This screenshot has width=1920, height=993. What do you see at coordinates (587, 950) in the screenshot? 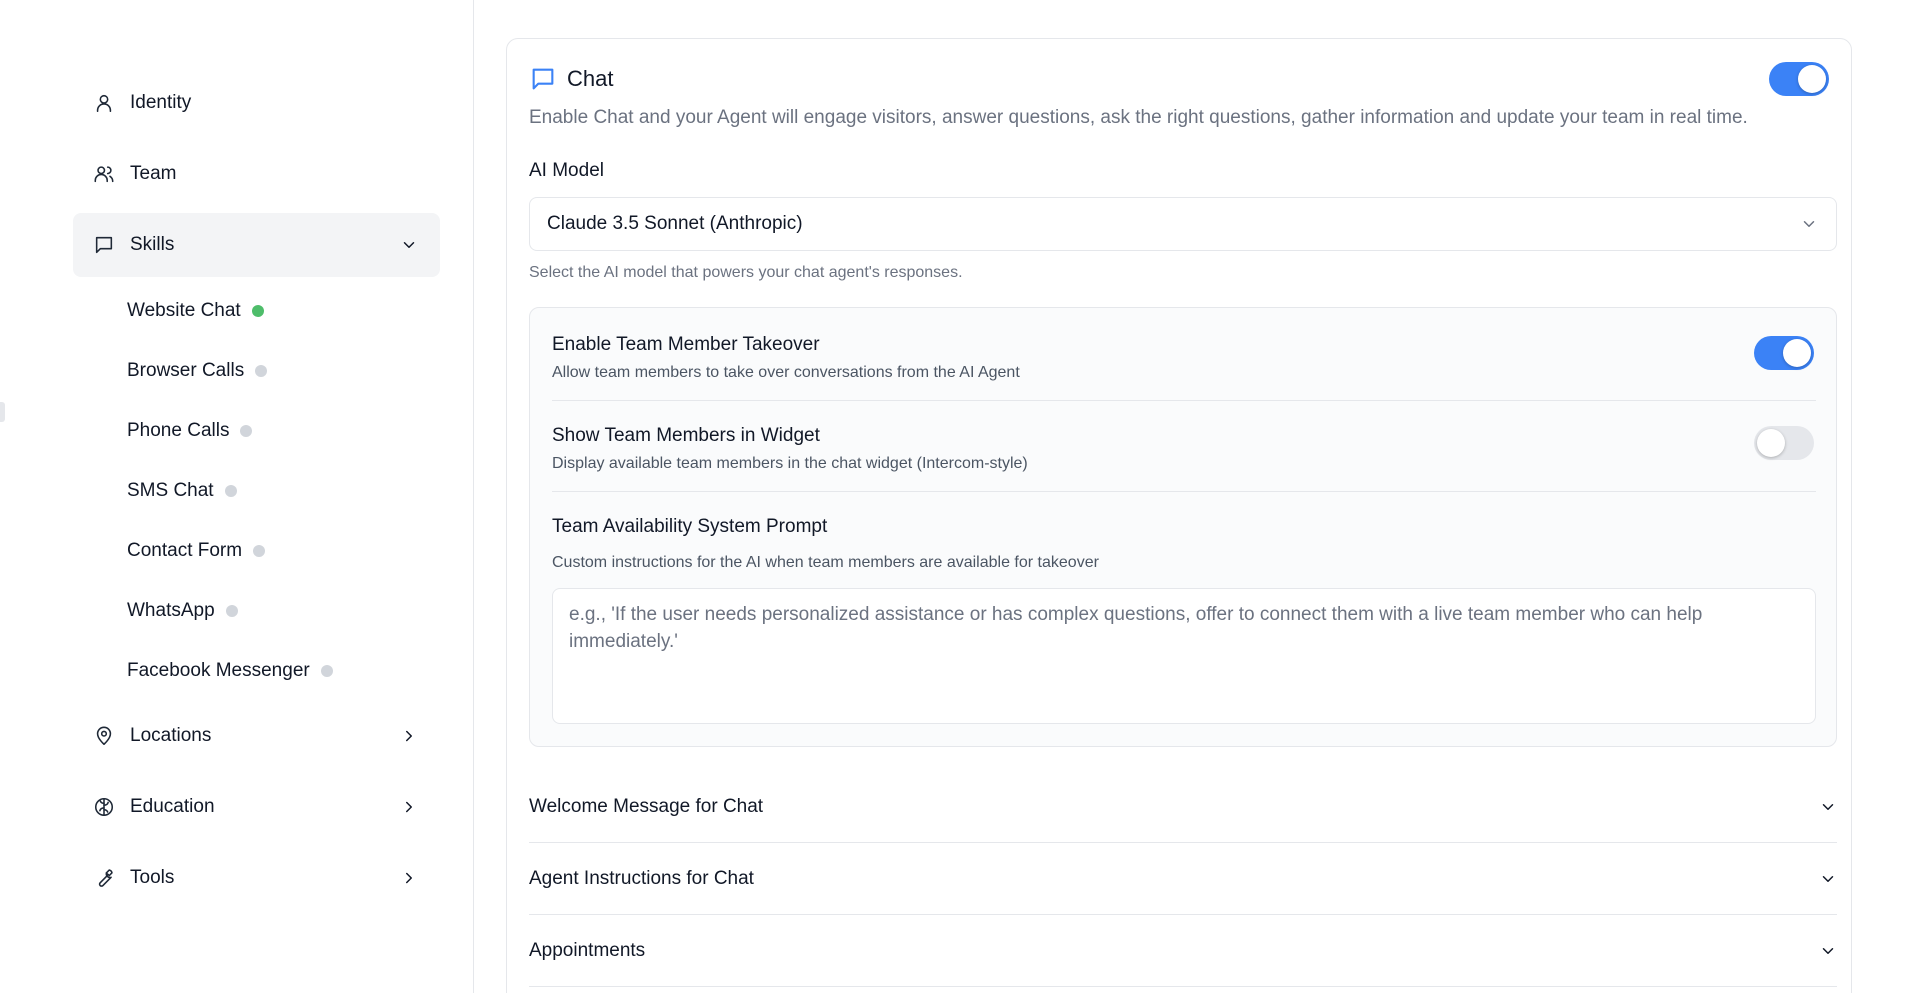
I see `accordion-label: Appointments` at bounding box center [587, 950].